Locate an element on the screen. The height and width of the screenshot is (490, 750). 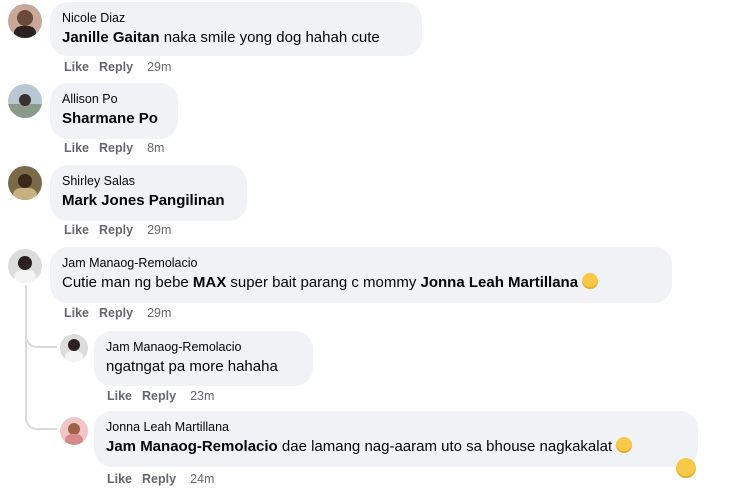
thread-line is located at coordinates (26, 380).